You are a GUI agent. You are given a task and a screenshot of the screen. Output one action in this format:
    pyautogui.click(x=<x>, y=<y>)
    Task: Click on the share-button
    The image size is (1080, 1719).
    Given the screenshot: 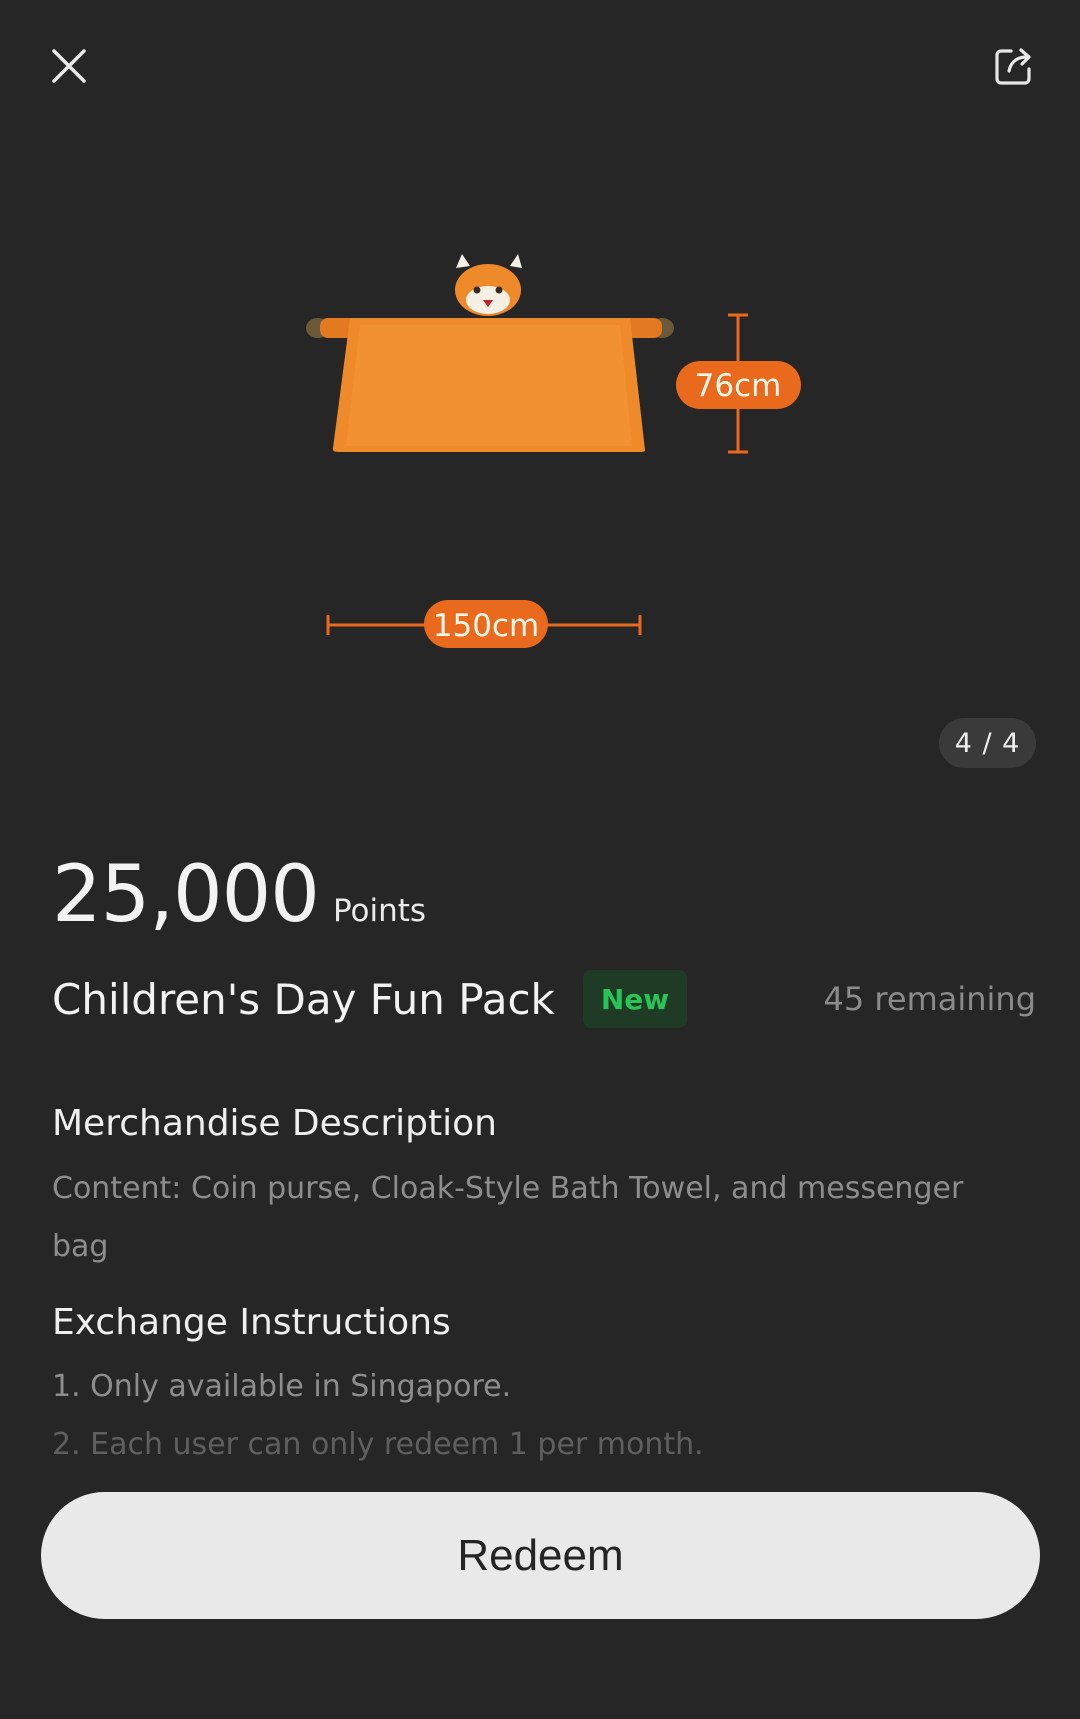 What is the action you would take?
    pyautogui.click(x=1014, y=66)
    